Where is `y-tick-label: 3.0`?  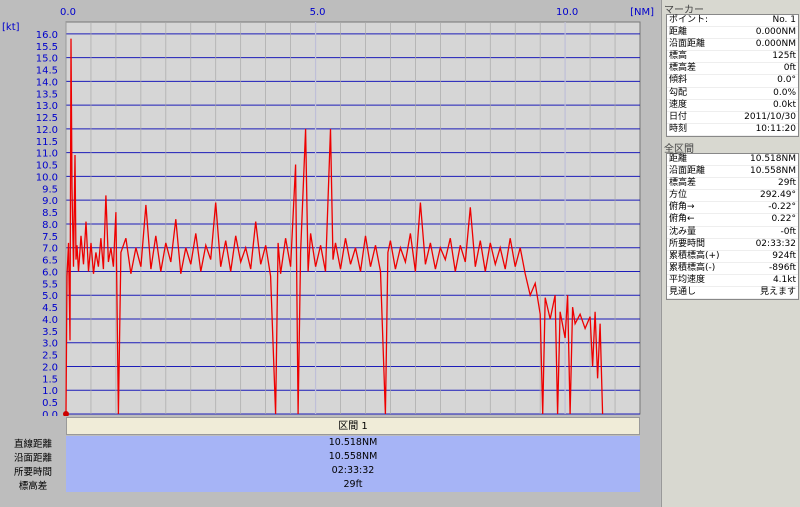 y-tick-label: 3.0 is located at coordinates (50, 344).